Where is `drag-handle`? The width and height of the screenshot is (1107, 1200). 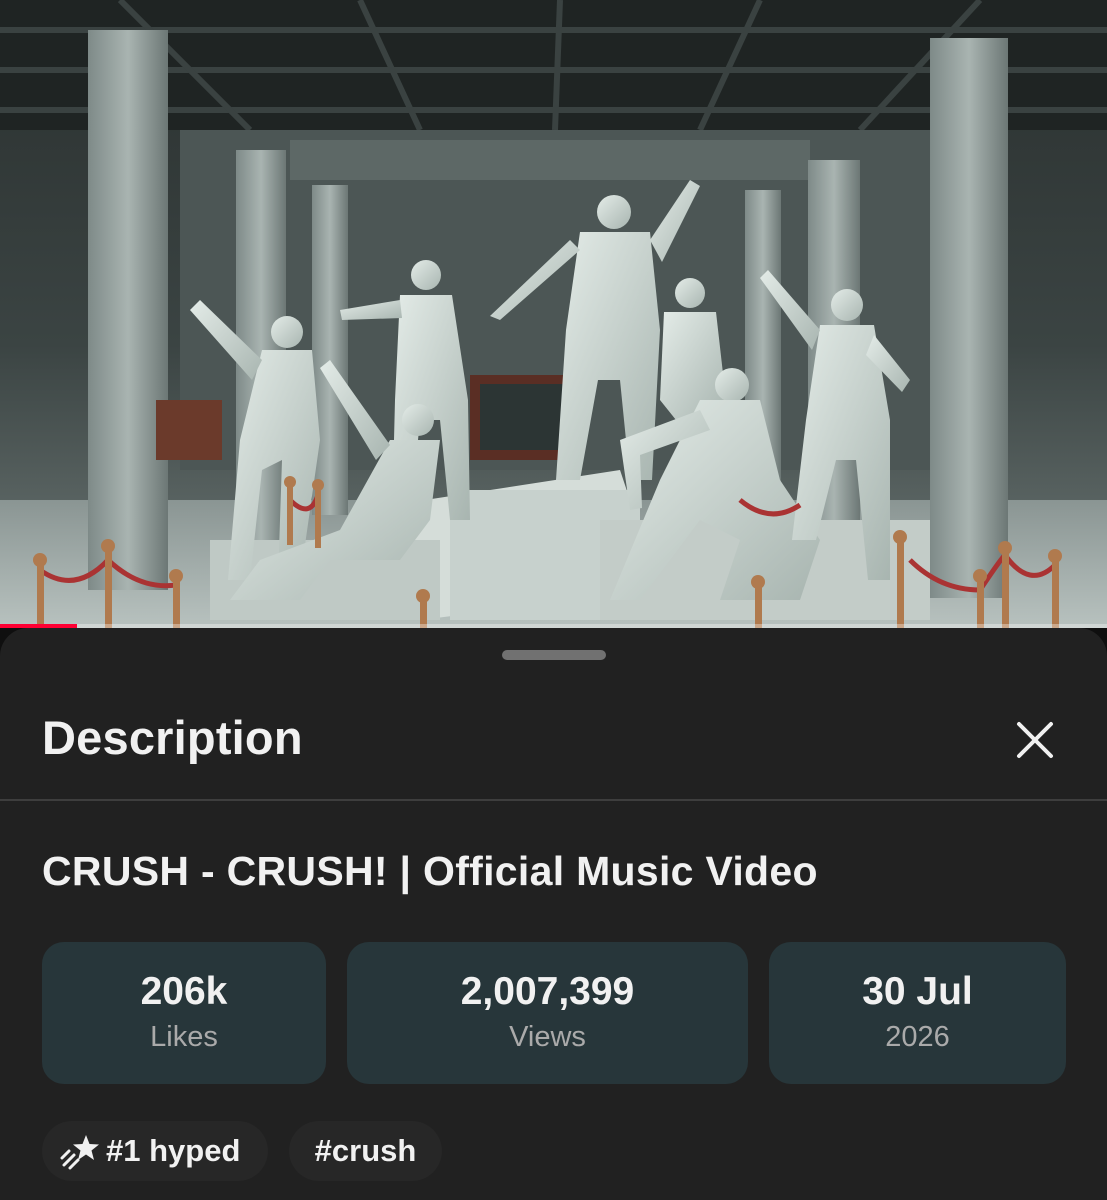
drag-handle is located at coordinates (554, 655).